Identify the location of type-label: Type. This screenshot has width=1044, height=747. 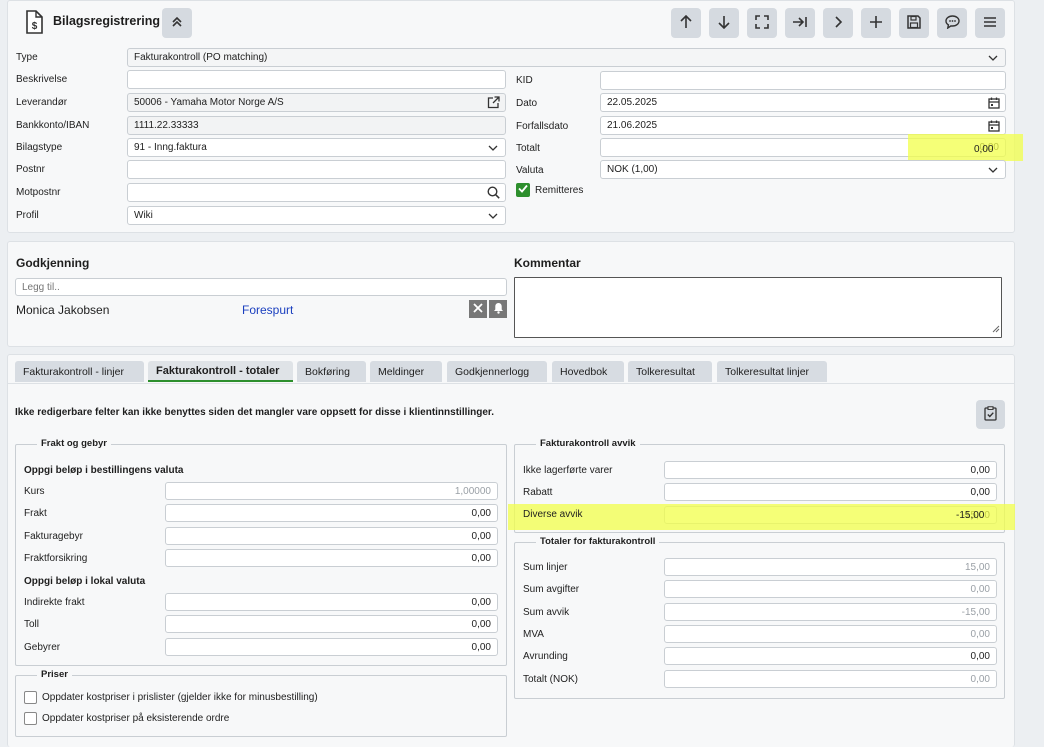
(27, 57).